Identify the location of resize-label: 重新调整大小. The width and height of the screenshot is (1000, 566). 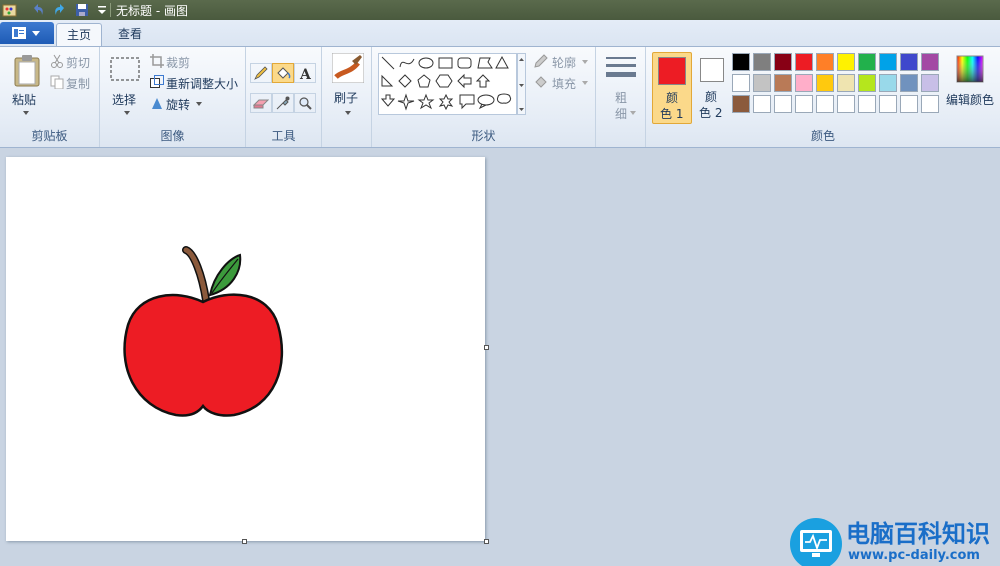
(202, 84).